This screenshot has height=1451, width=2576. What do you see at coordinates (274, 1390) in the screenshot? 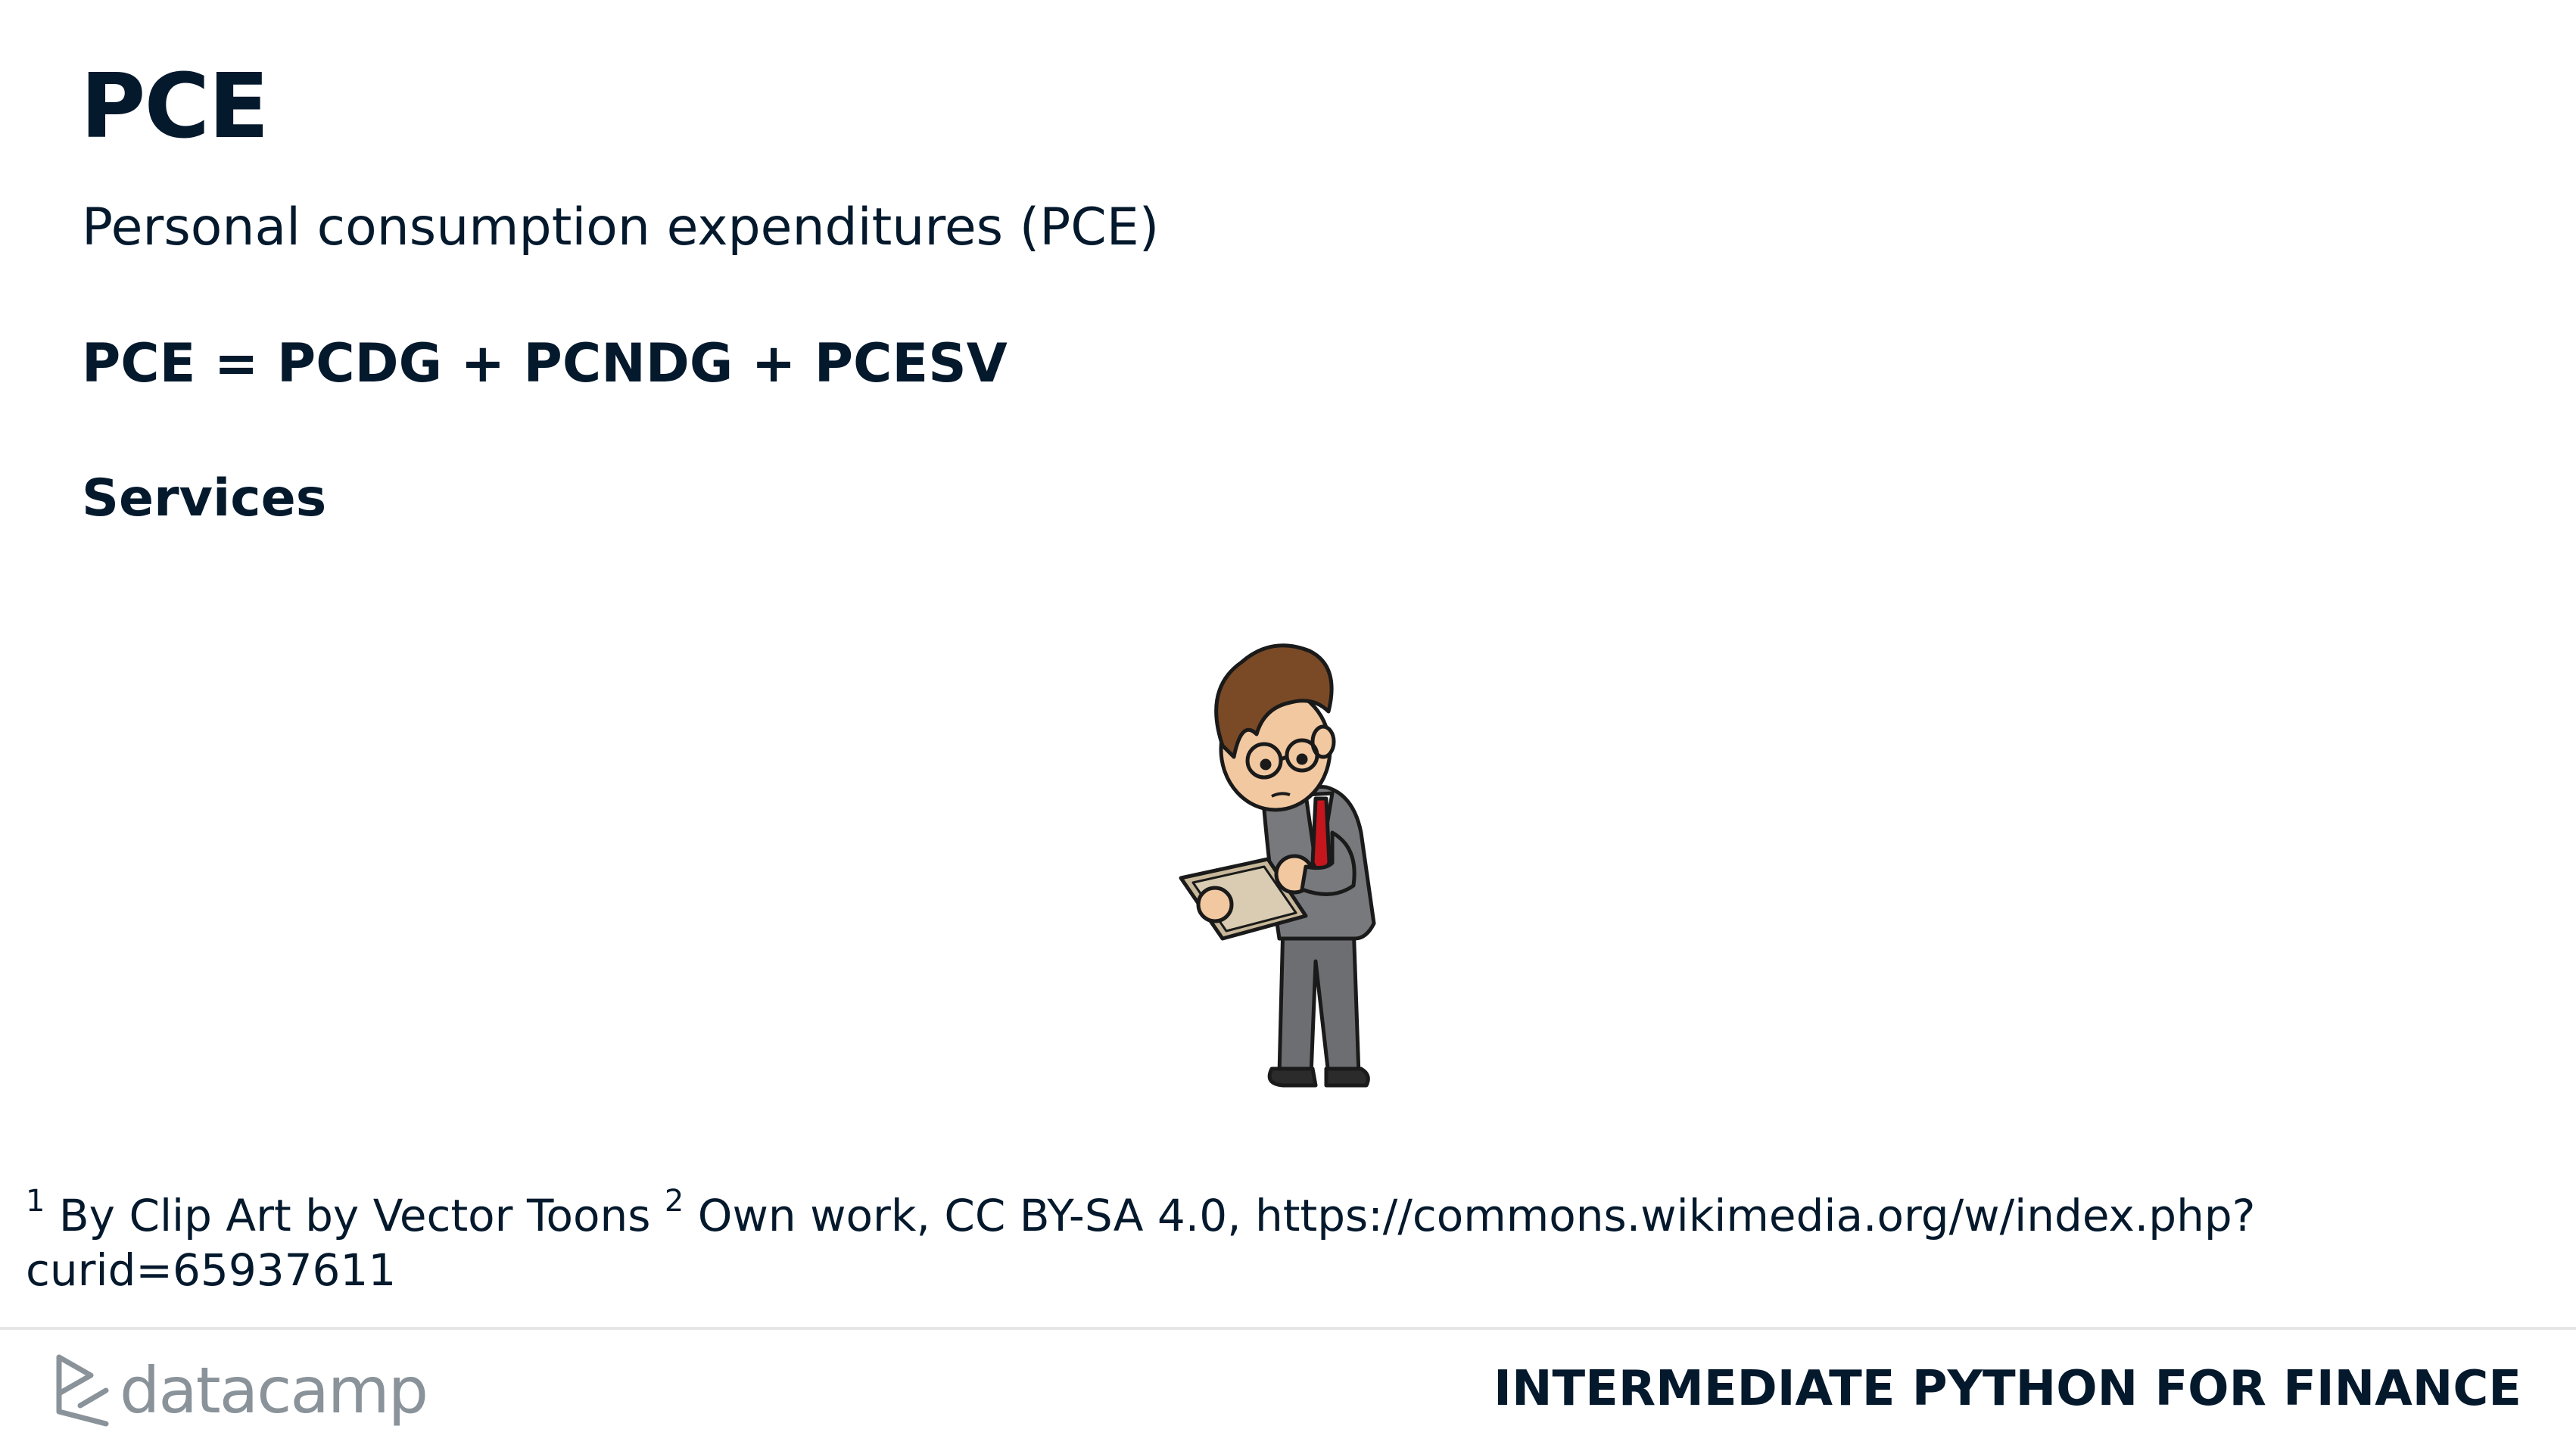
I see `logo-wordmark: datacamp` at bounding box center [274, 1390].